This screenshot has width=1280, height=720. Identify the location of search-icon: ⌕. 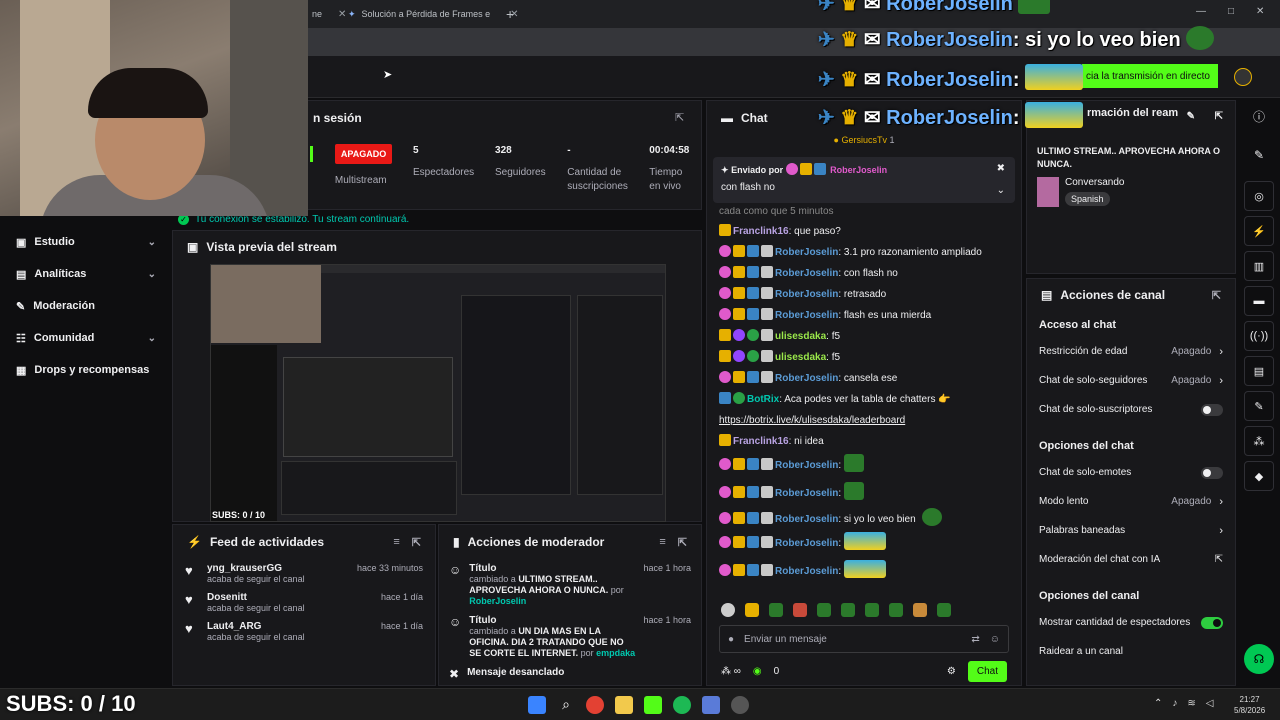
(566, 705).